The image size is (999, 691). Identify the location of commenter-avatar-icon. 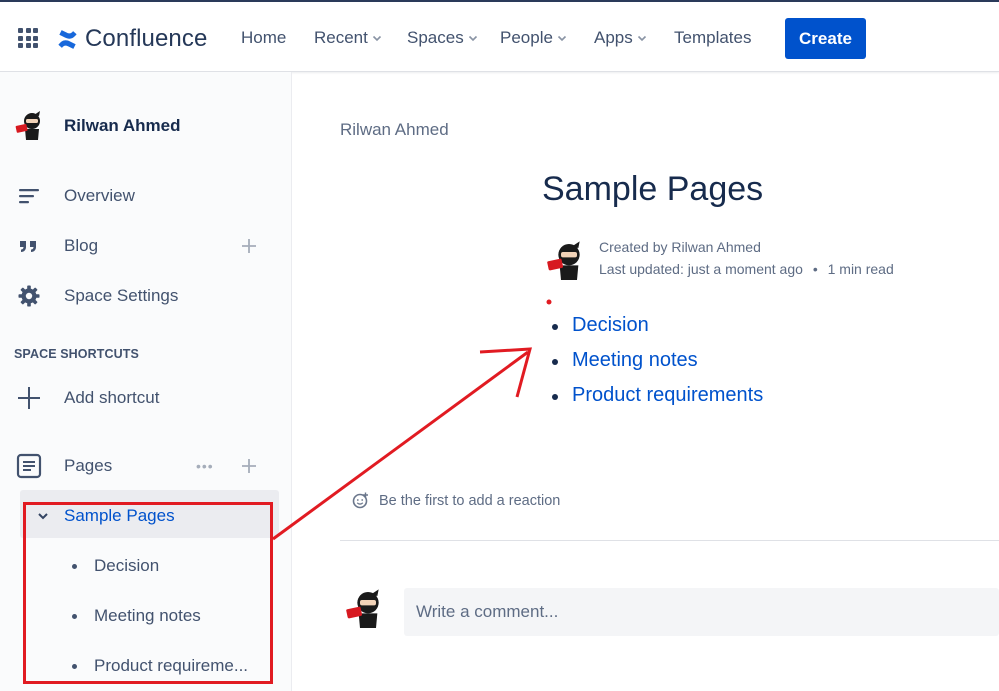
(362, 608).